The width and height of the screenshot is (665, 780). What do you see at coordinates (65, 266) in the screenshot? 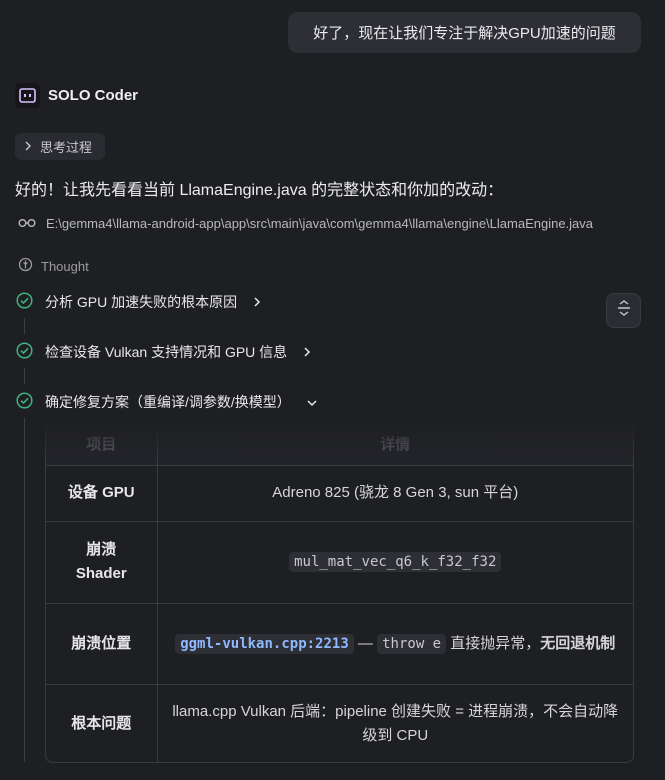
I see `thought-label: Thought` at bounding box center [65, 266].